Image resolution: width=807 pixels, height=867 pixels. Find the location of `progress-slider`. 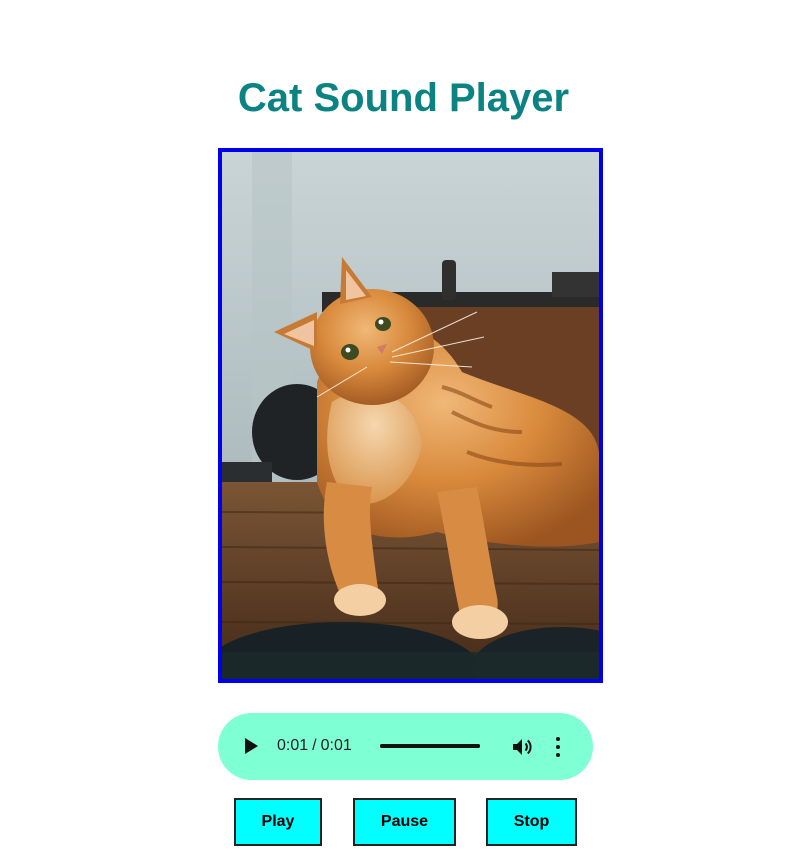

progress-slider is located at coordinates (430, 746).